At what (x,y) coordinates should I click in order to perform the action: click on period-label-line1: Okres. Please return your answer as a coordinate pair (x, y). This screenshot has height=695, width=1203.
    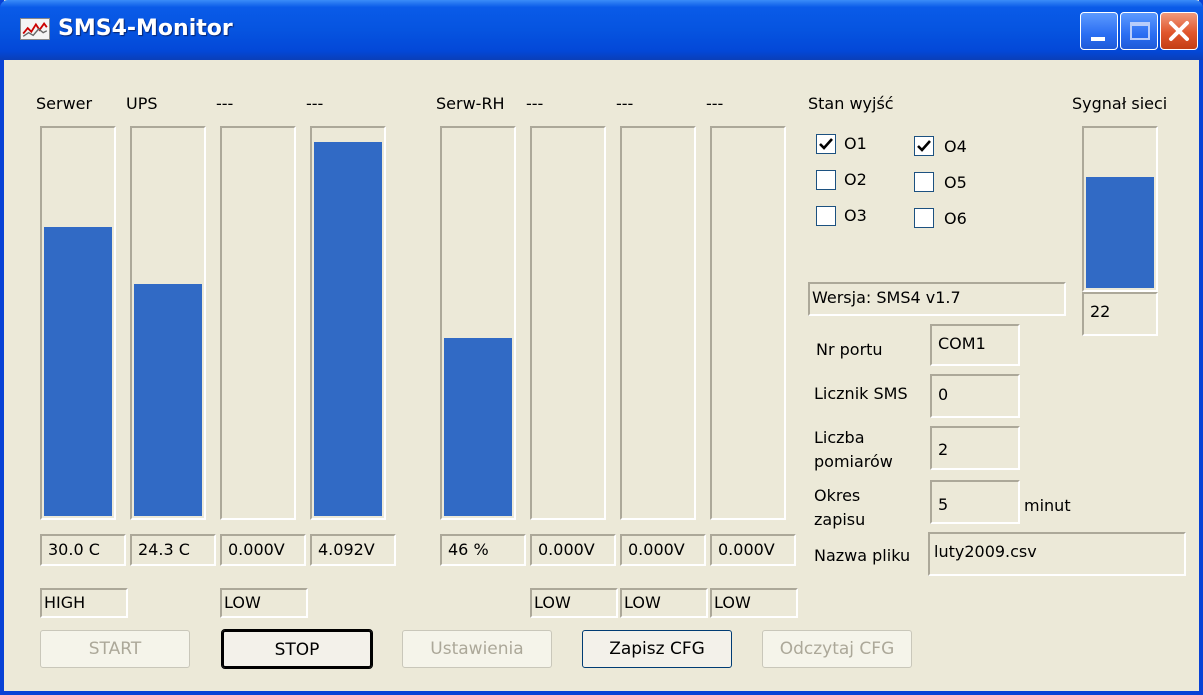
    Looking at the image, I should click on (837, 495).